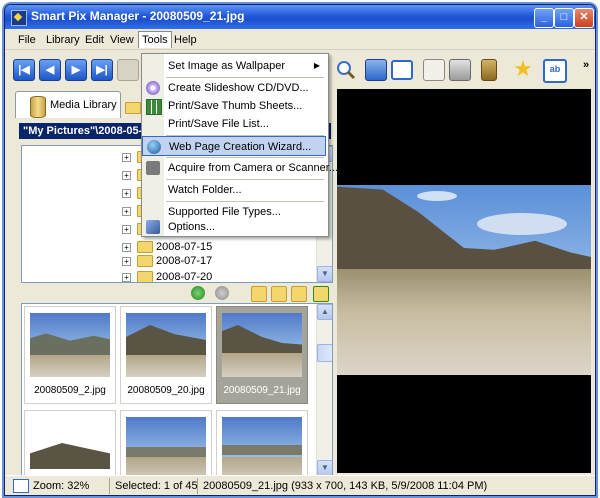 The image size is (600, 498). I want to click on tree-item: +2008-07-17, so click(167, 261).